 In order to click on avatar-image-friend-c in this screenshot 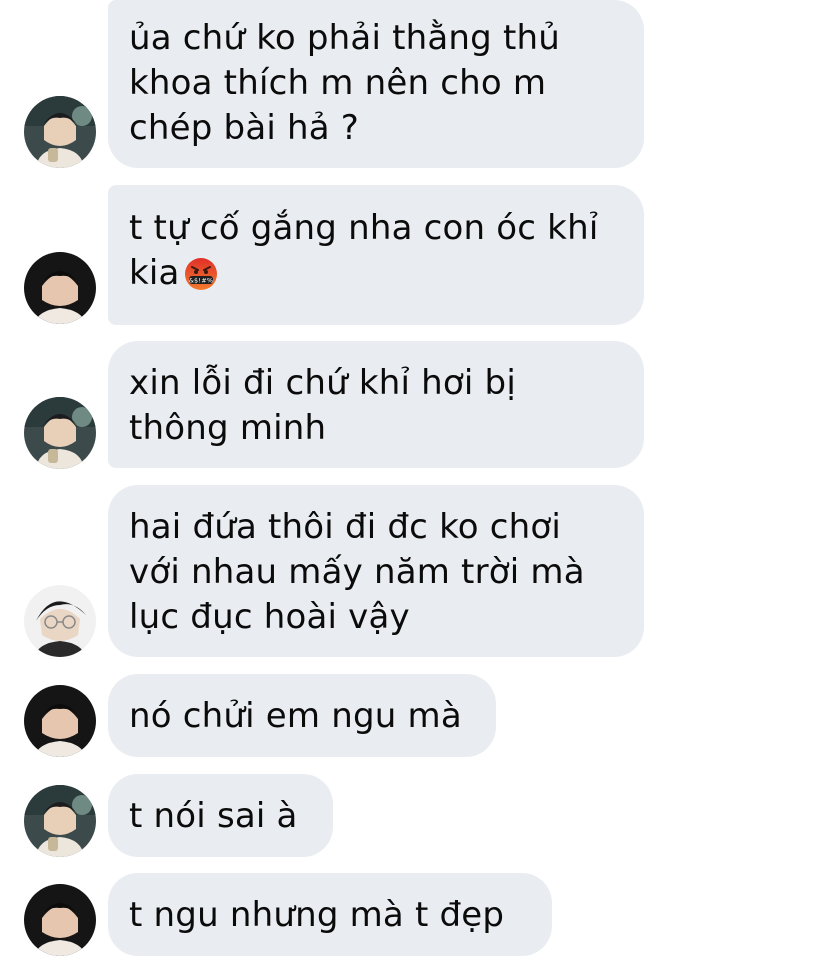, I will do `click(60, 621)`.